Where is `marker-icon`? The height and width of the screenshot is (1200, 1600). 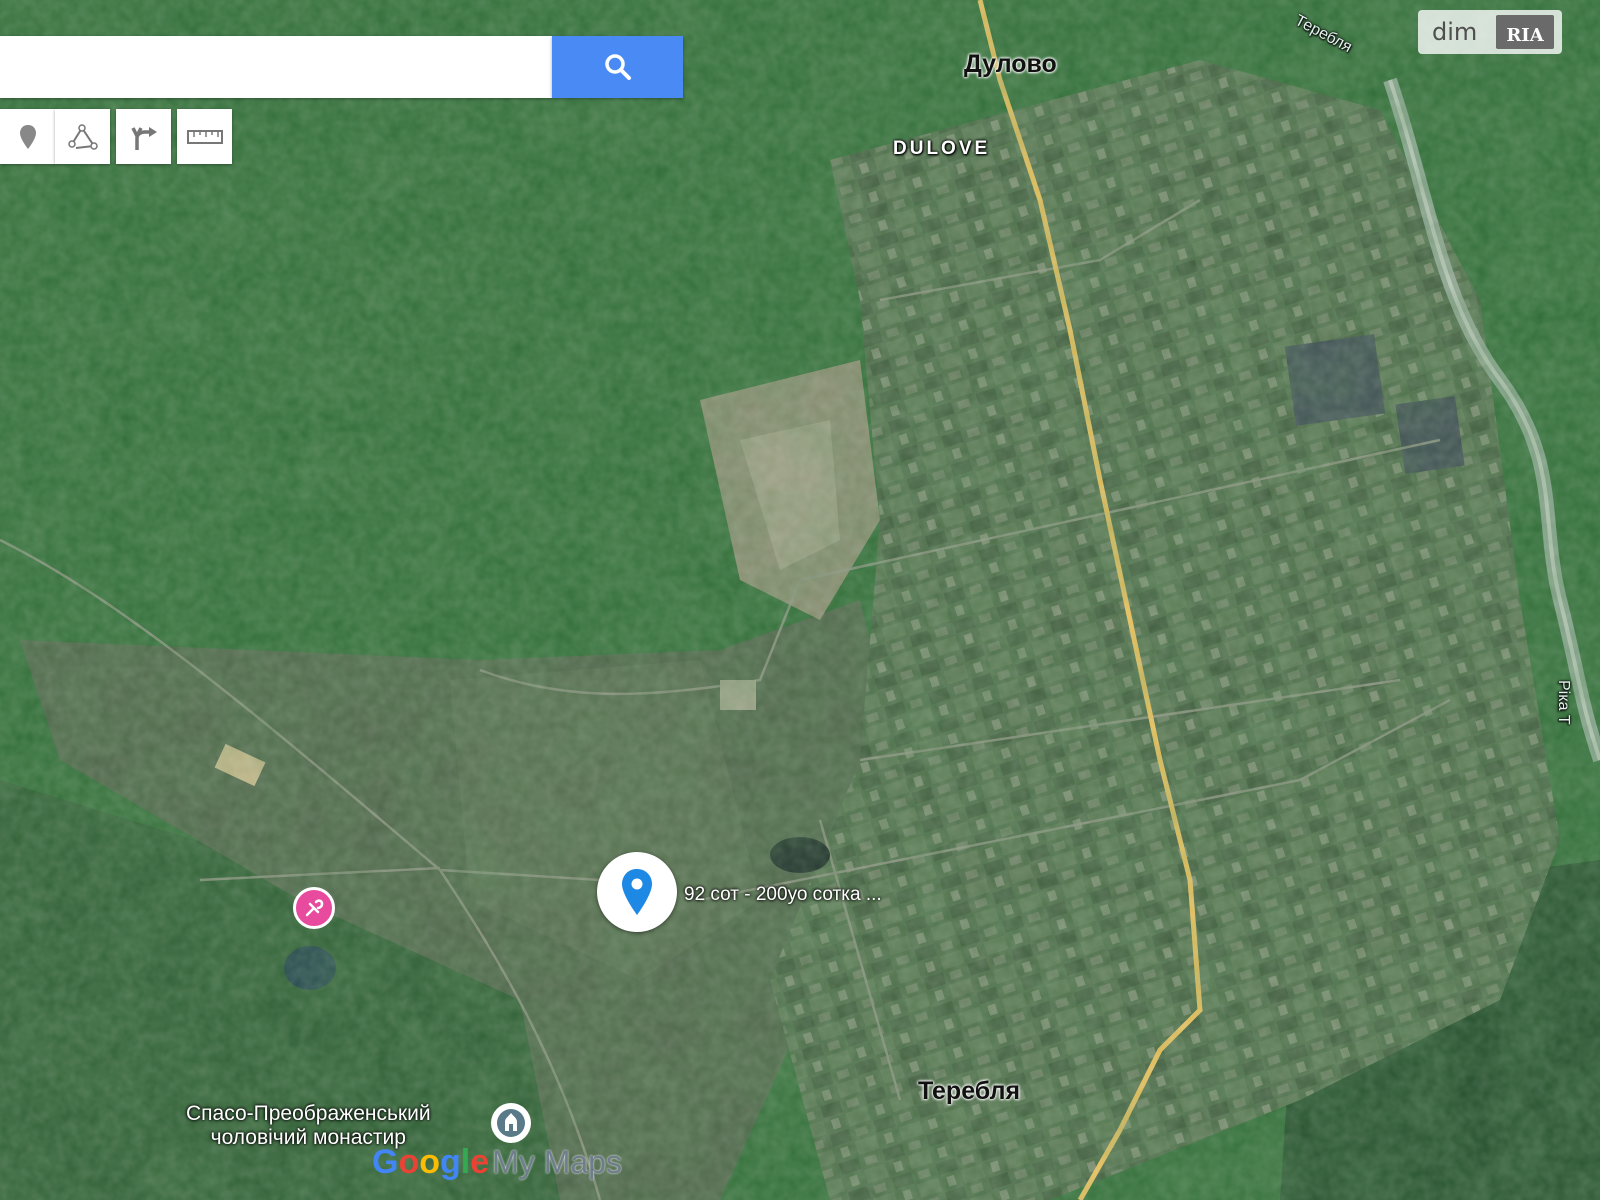 marker-icon is located at coordinates (27, 136).